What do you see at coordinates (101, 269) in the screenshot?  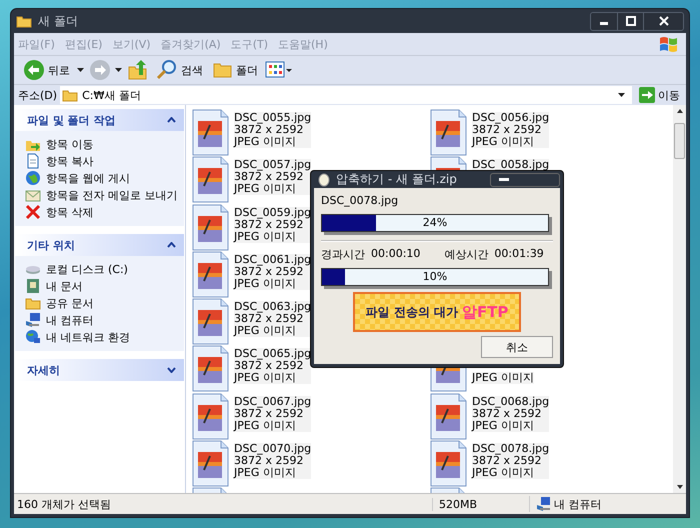 I see `task-link: 로컬 디스크 (C:)` at bounding box center [101, 269].